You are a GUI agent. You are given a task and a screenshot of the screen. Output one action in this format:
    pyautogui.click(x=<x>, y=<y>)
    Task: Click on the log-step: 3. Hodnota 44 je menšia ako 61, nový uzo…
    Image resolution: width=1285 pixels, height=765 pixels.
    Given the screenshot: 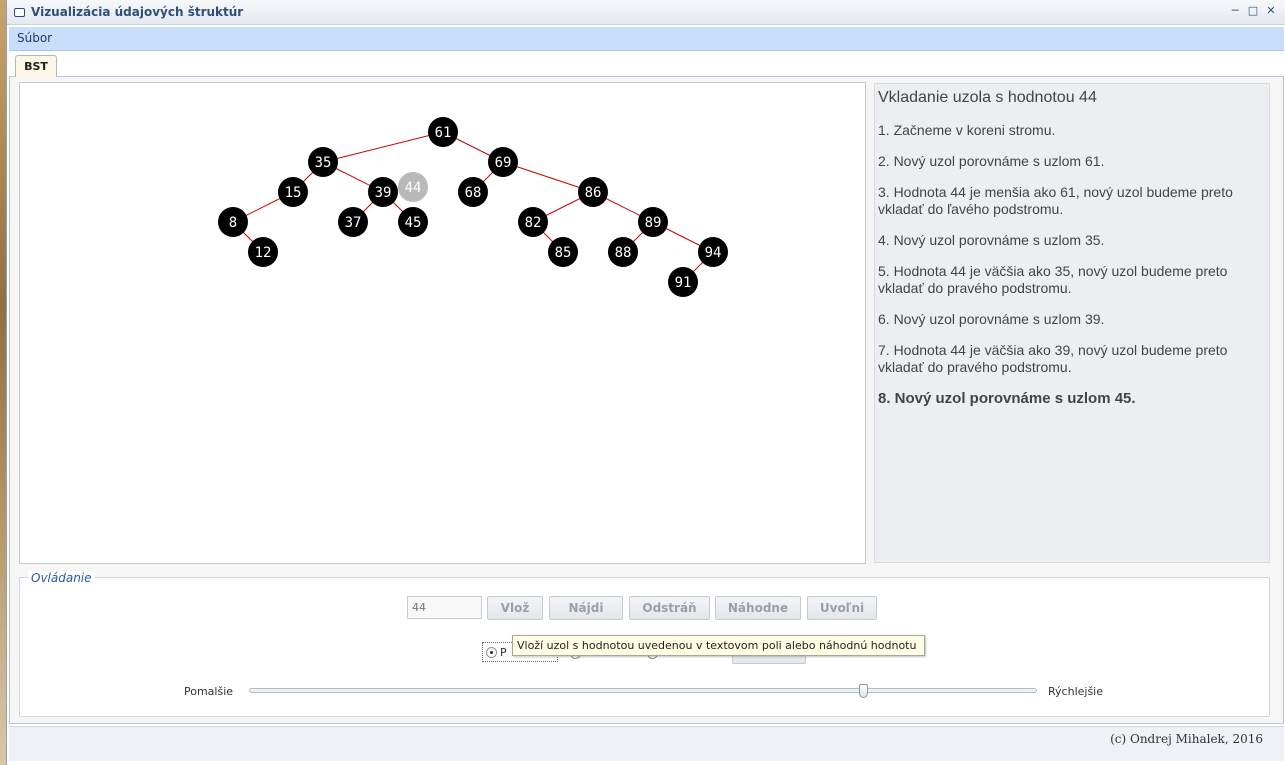 What is the action you would take?
    pyautogui.click(x=1055, y=200)
    